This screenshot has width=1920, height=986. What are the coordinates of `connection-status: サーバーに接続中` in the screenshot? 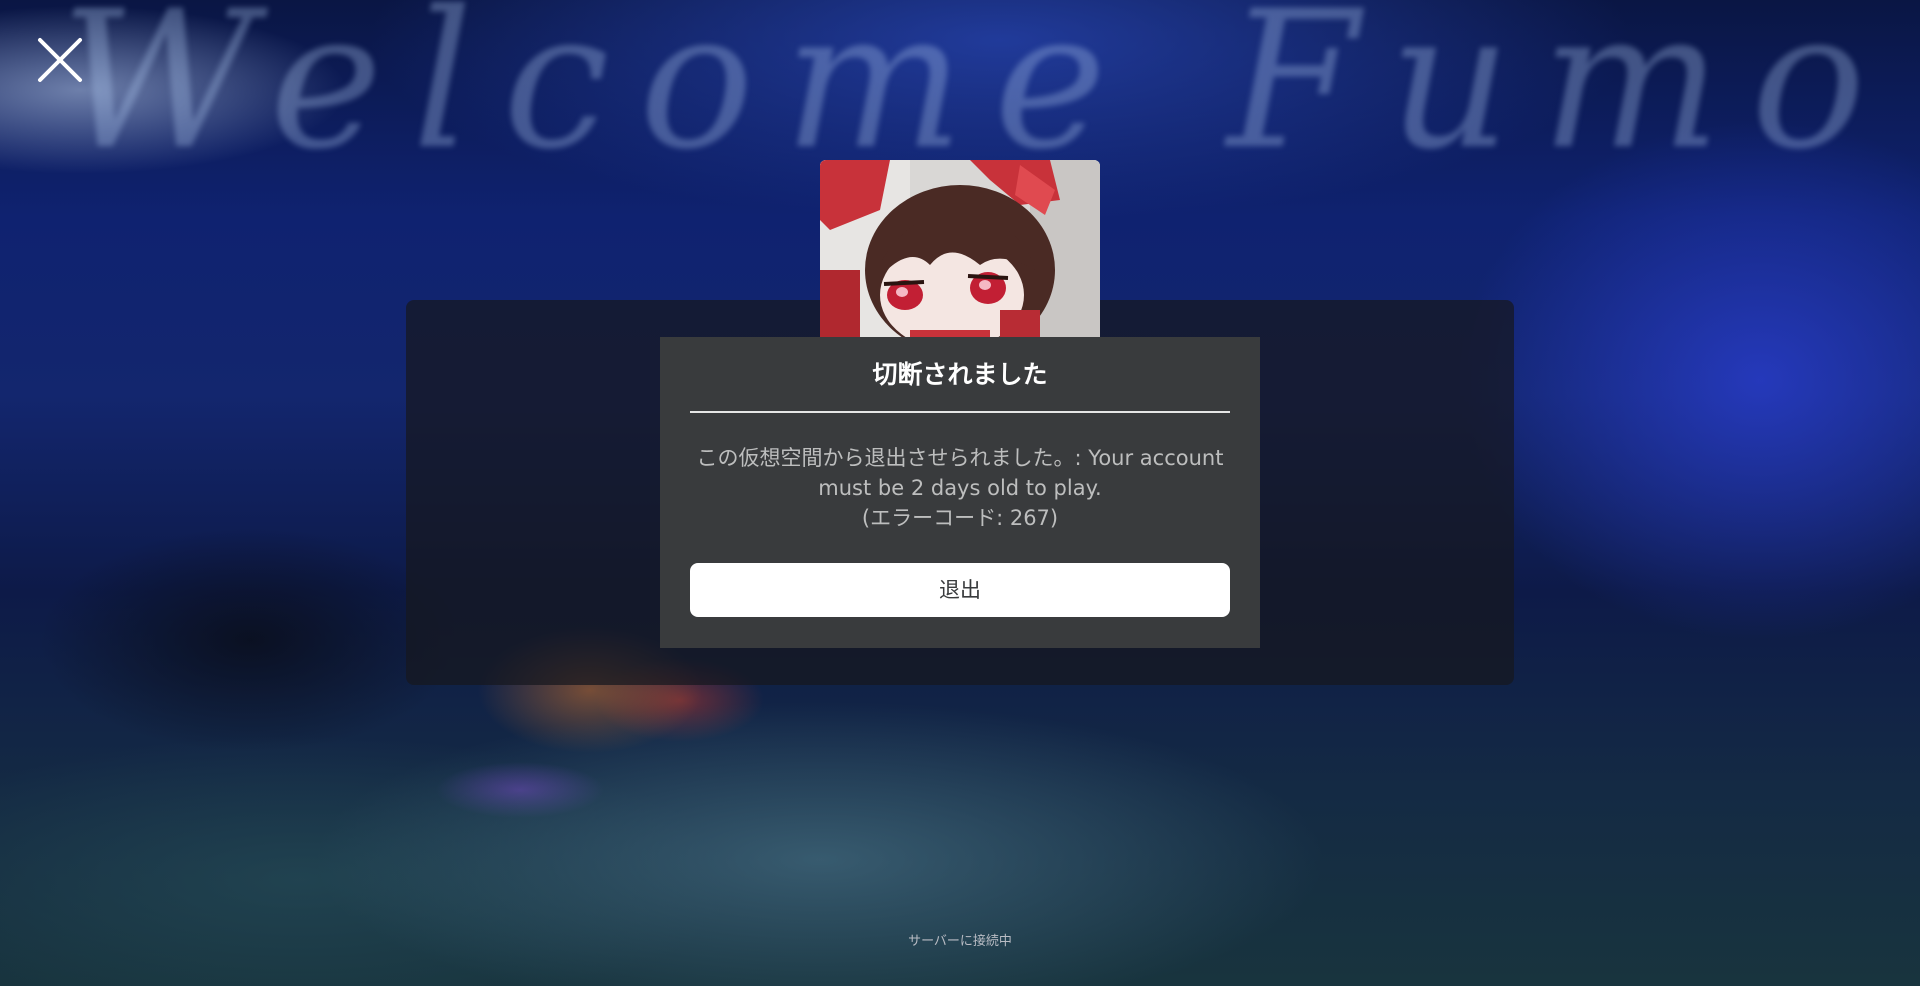 It's located at (960, 941).